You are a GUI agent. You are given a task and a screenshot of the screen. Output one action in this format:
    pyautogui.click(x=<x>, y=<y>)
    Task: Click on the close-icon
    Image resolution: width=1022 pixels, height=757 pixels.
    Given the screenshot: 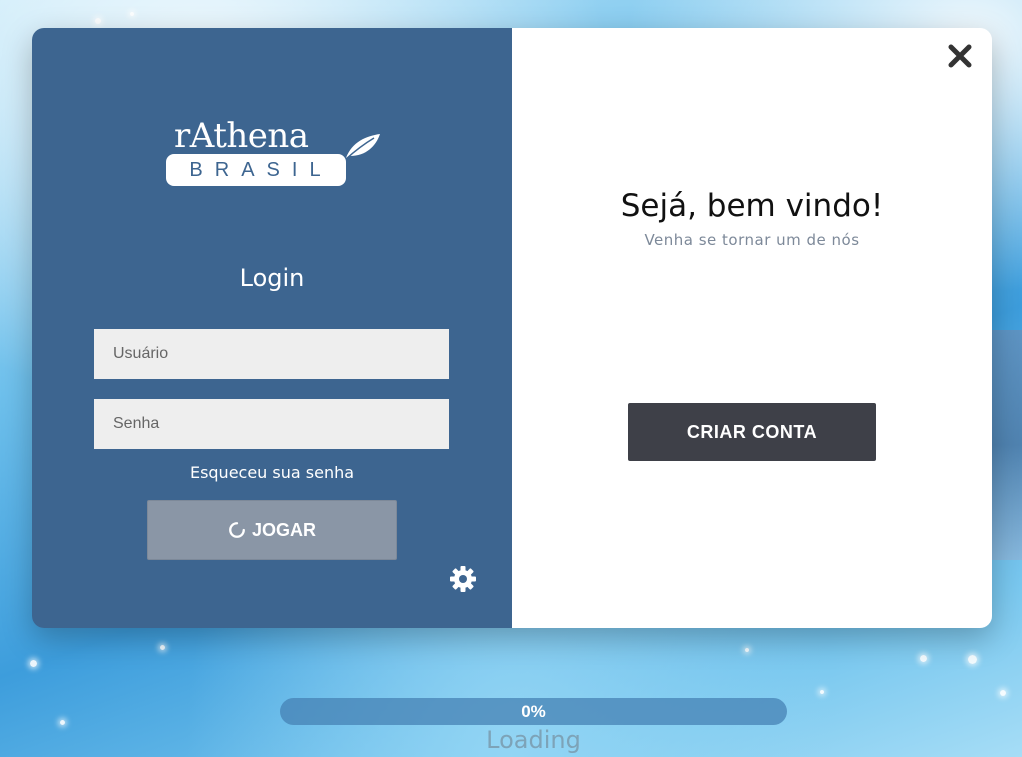 What is the action you would take?
    pyautogui.click(x=960, y=56)
    